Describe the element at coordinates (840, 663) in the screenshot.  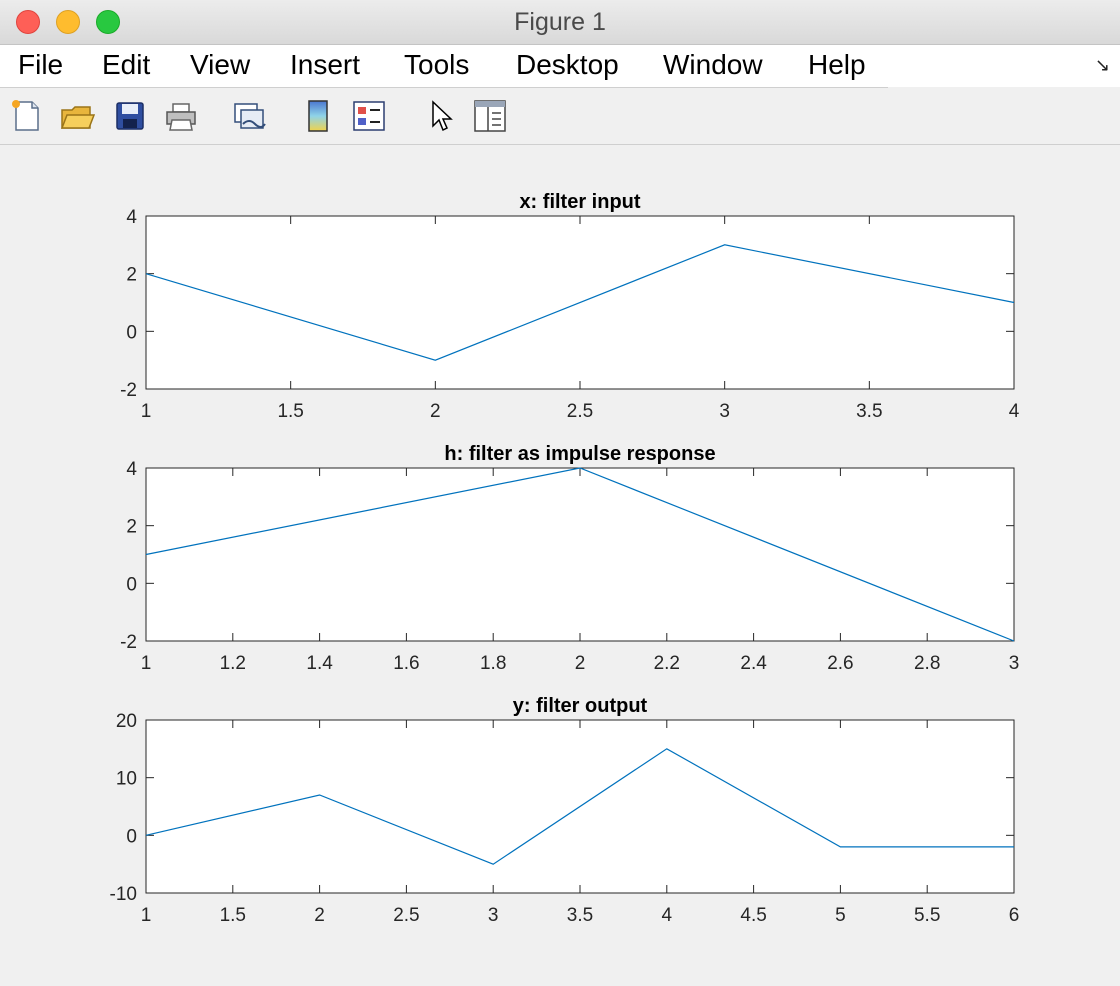
I see `x-tick-label: 2.6` at that location.